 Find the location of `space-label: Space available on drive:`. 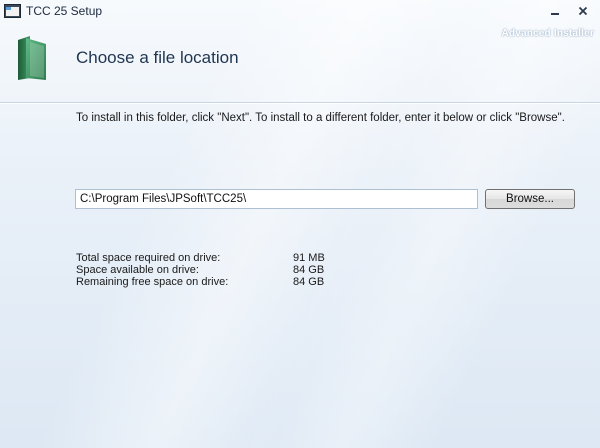

space-label: Space available on drive: is located at coordinates (137, 270).